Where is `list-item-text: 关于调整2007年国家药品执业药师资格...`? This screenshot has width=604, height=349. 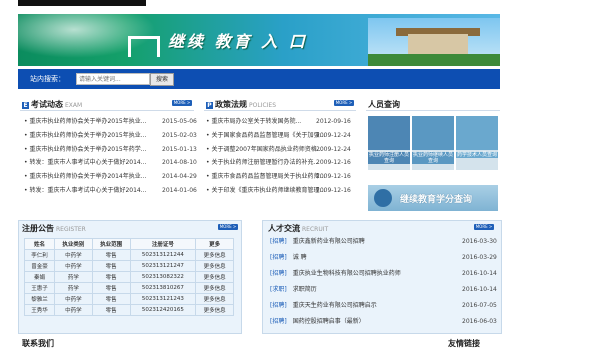 list-item-text: 关于调整2007年国家药品执业药师资格... is located at coordinates (266, 149).